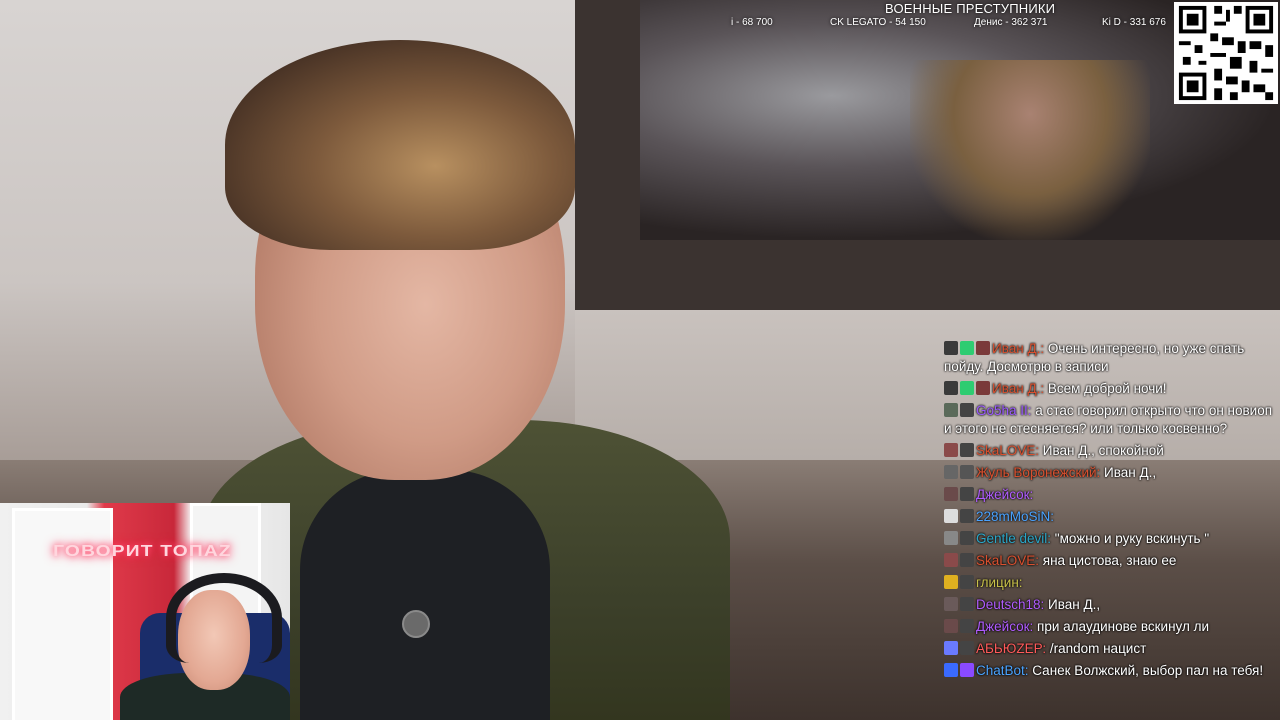 This screenshot has height=720, width=1280. I want to click on tv-person-silhouette, so click(1030, 150).